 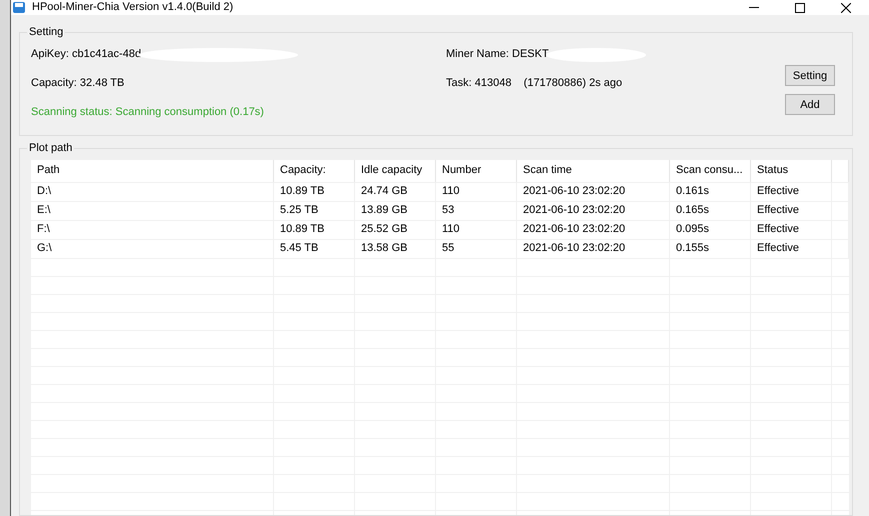 I want to click on miner-name-label: Miner Name: DESKT, so click(x=497, y=54).